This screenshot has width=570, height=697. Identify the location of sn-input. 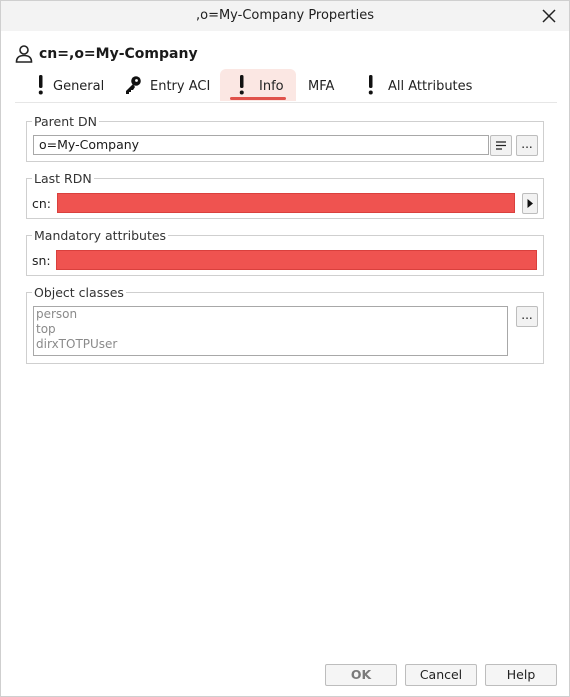
(296, 260).